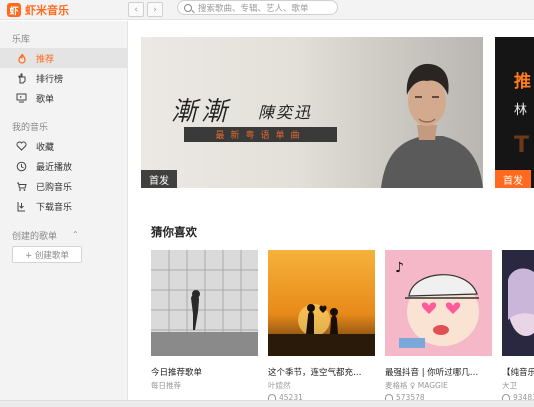  I want to click on banner-secondary: 推 林 T 首发, so click(514, 112).